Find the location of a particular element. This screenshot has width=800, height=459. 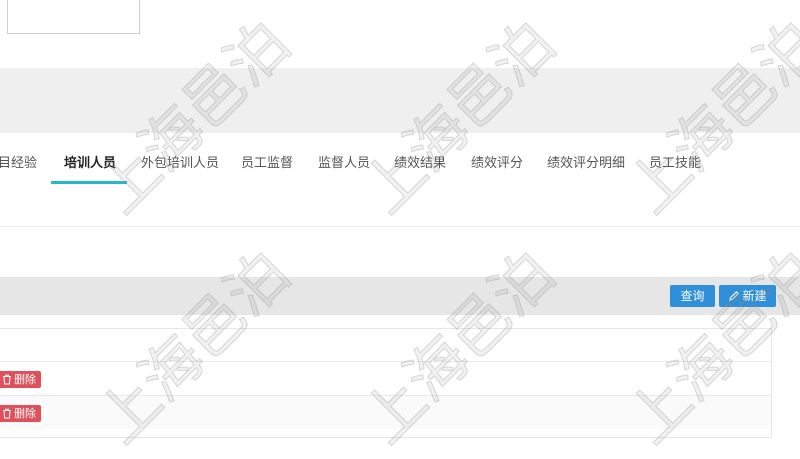

tab-training-staff: 培训人员 is located at coordinates (90, 159).